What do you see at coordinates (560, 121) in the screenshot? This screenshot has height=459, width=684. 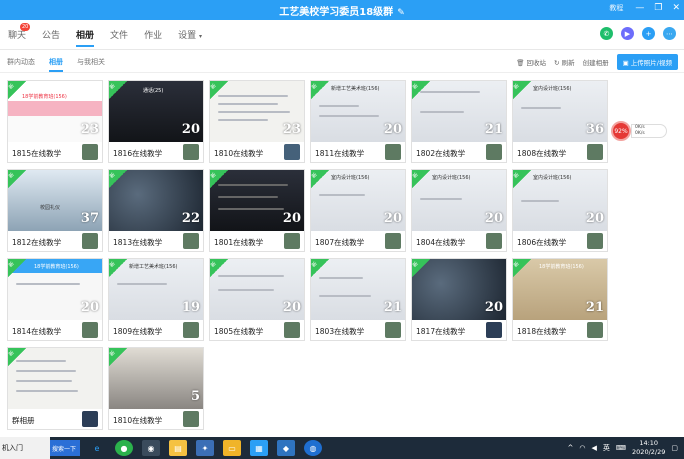 I see `album-card: 室内设计班(156) 新 36 1808在线教学` at bounding box center [560, 121].